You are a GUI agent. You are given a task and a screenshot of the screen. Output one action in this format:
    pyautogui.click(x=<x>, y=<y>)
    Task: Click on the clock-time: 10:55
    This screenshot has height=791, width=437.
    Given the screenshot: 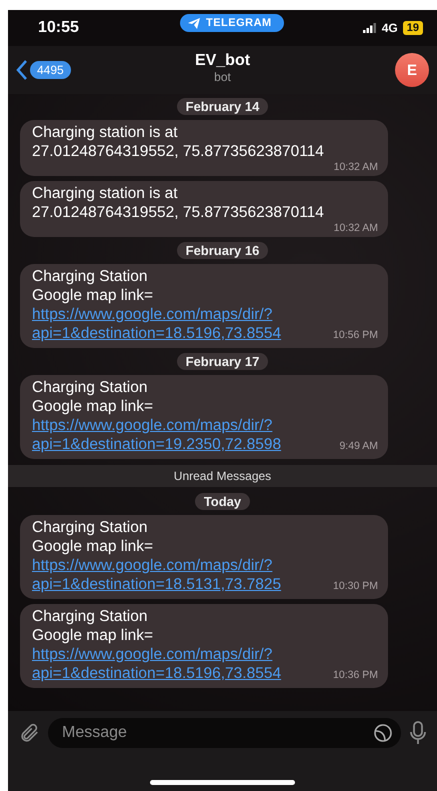 What is the action you would take?
    pyautogui.click(x=58, y=28)
    